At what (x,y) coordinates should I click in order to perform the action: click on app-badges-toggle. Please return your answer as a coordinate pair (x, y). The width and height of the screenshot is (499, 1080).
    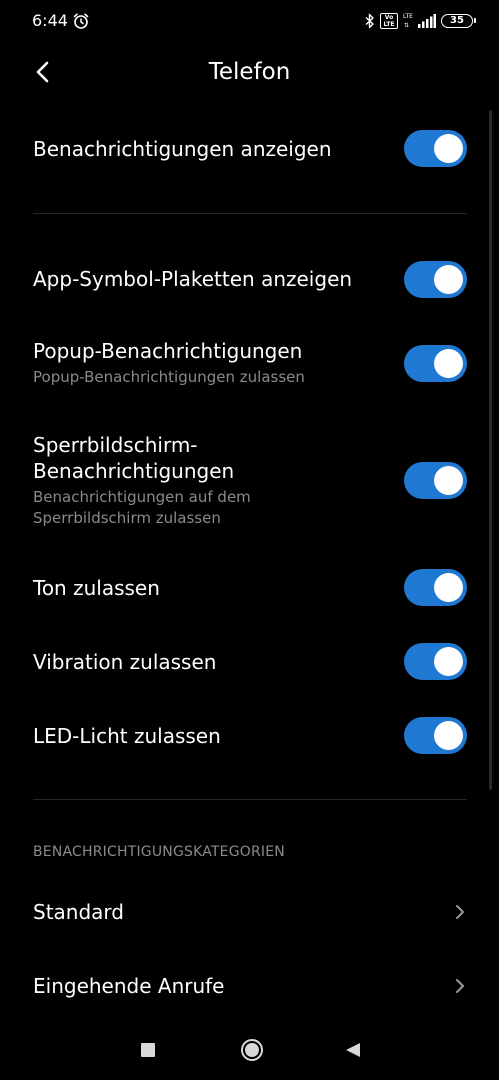
    Looking at the image, I should click on (435, 279).